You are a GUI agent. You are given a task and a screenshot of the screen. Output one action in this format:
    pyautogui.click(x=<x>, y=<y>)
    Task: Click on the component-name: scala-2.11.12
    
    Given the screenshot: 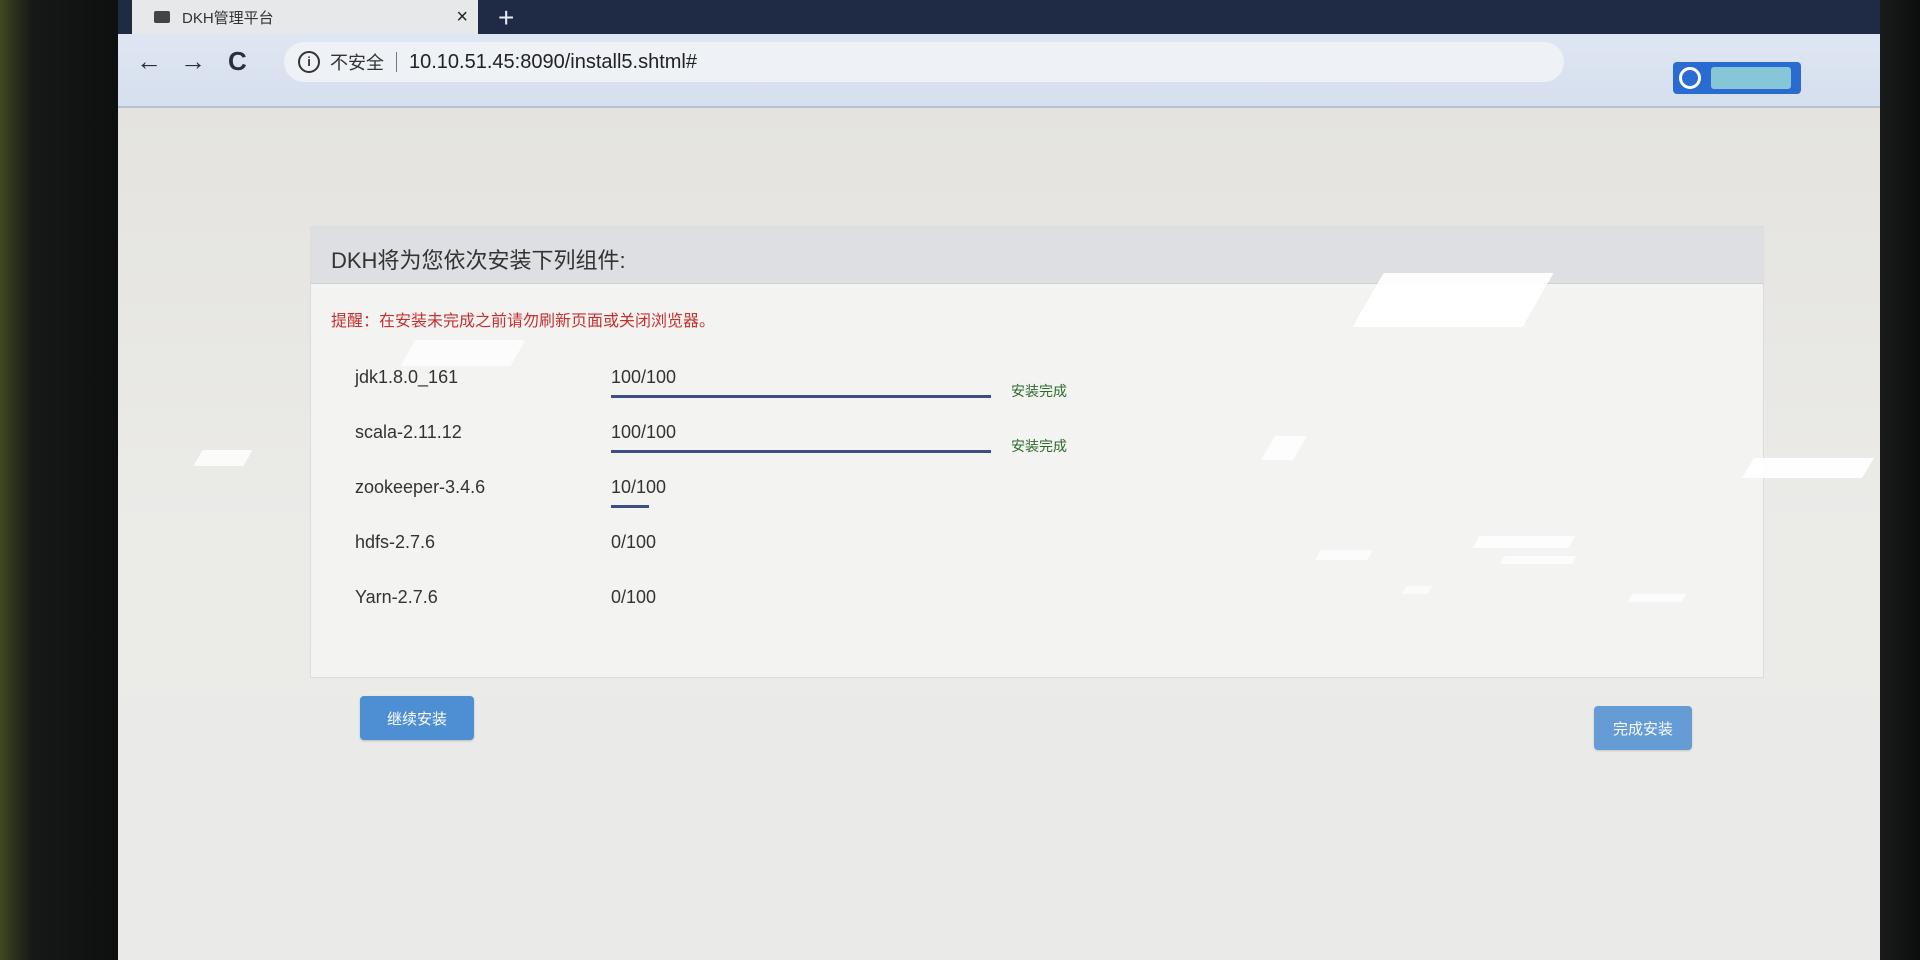 What is the action you would take?
    pyautogui.click(x=408, y=432)
    